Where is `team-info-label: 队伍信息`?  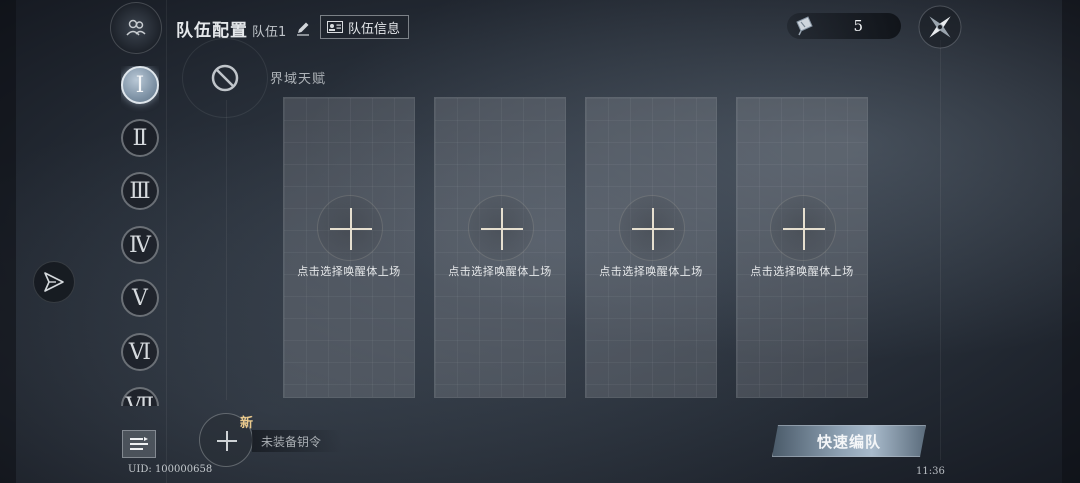 team-info-label: 队伍信息 is located at coordinates (374, 29).